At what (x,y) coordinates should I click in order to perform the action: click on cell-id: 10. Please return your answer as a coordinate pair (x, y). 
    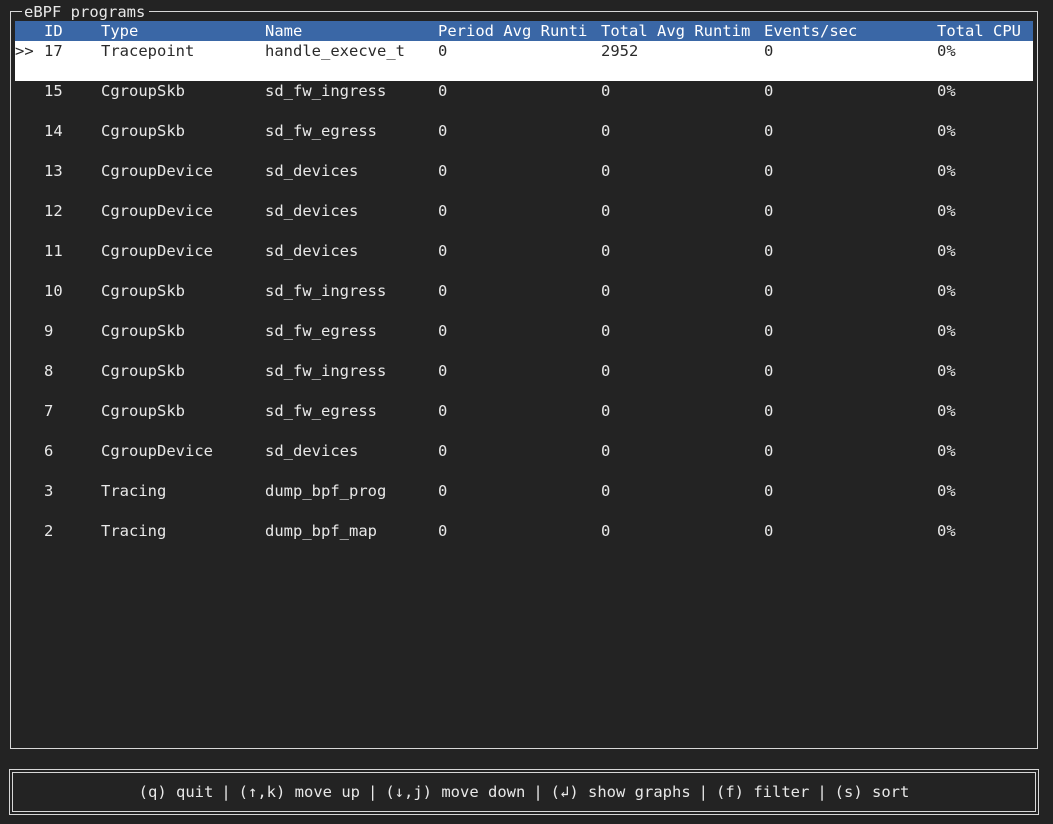
    Looking at the image, I should click on (53, 291).